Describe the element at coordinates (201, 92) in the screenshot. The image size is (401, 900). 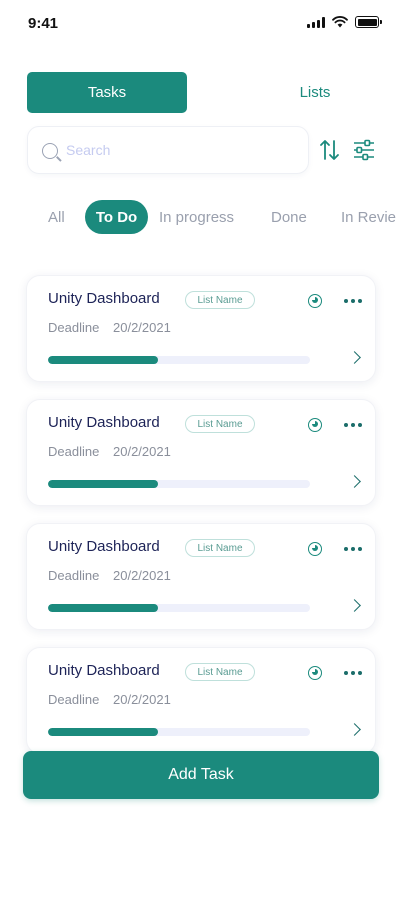
I see `view-segment: Tasks Lists` at that location.